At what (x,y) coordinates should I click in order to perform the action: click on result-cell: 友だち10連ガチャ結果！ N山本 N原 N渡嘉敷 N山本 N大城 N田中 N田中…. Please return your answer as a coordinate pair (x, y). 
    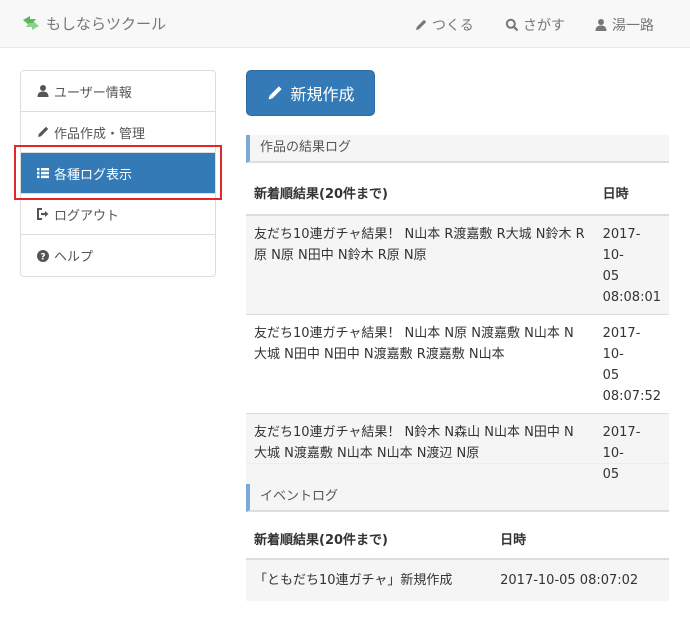
    Looking at the image, I should click on (420, 364).